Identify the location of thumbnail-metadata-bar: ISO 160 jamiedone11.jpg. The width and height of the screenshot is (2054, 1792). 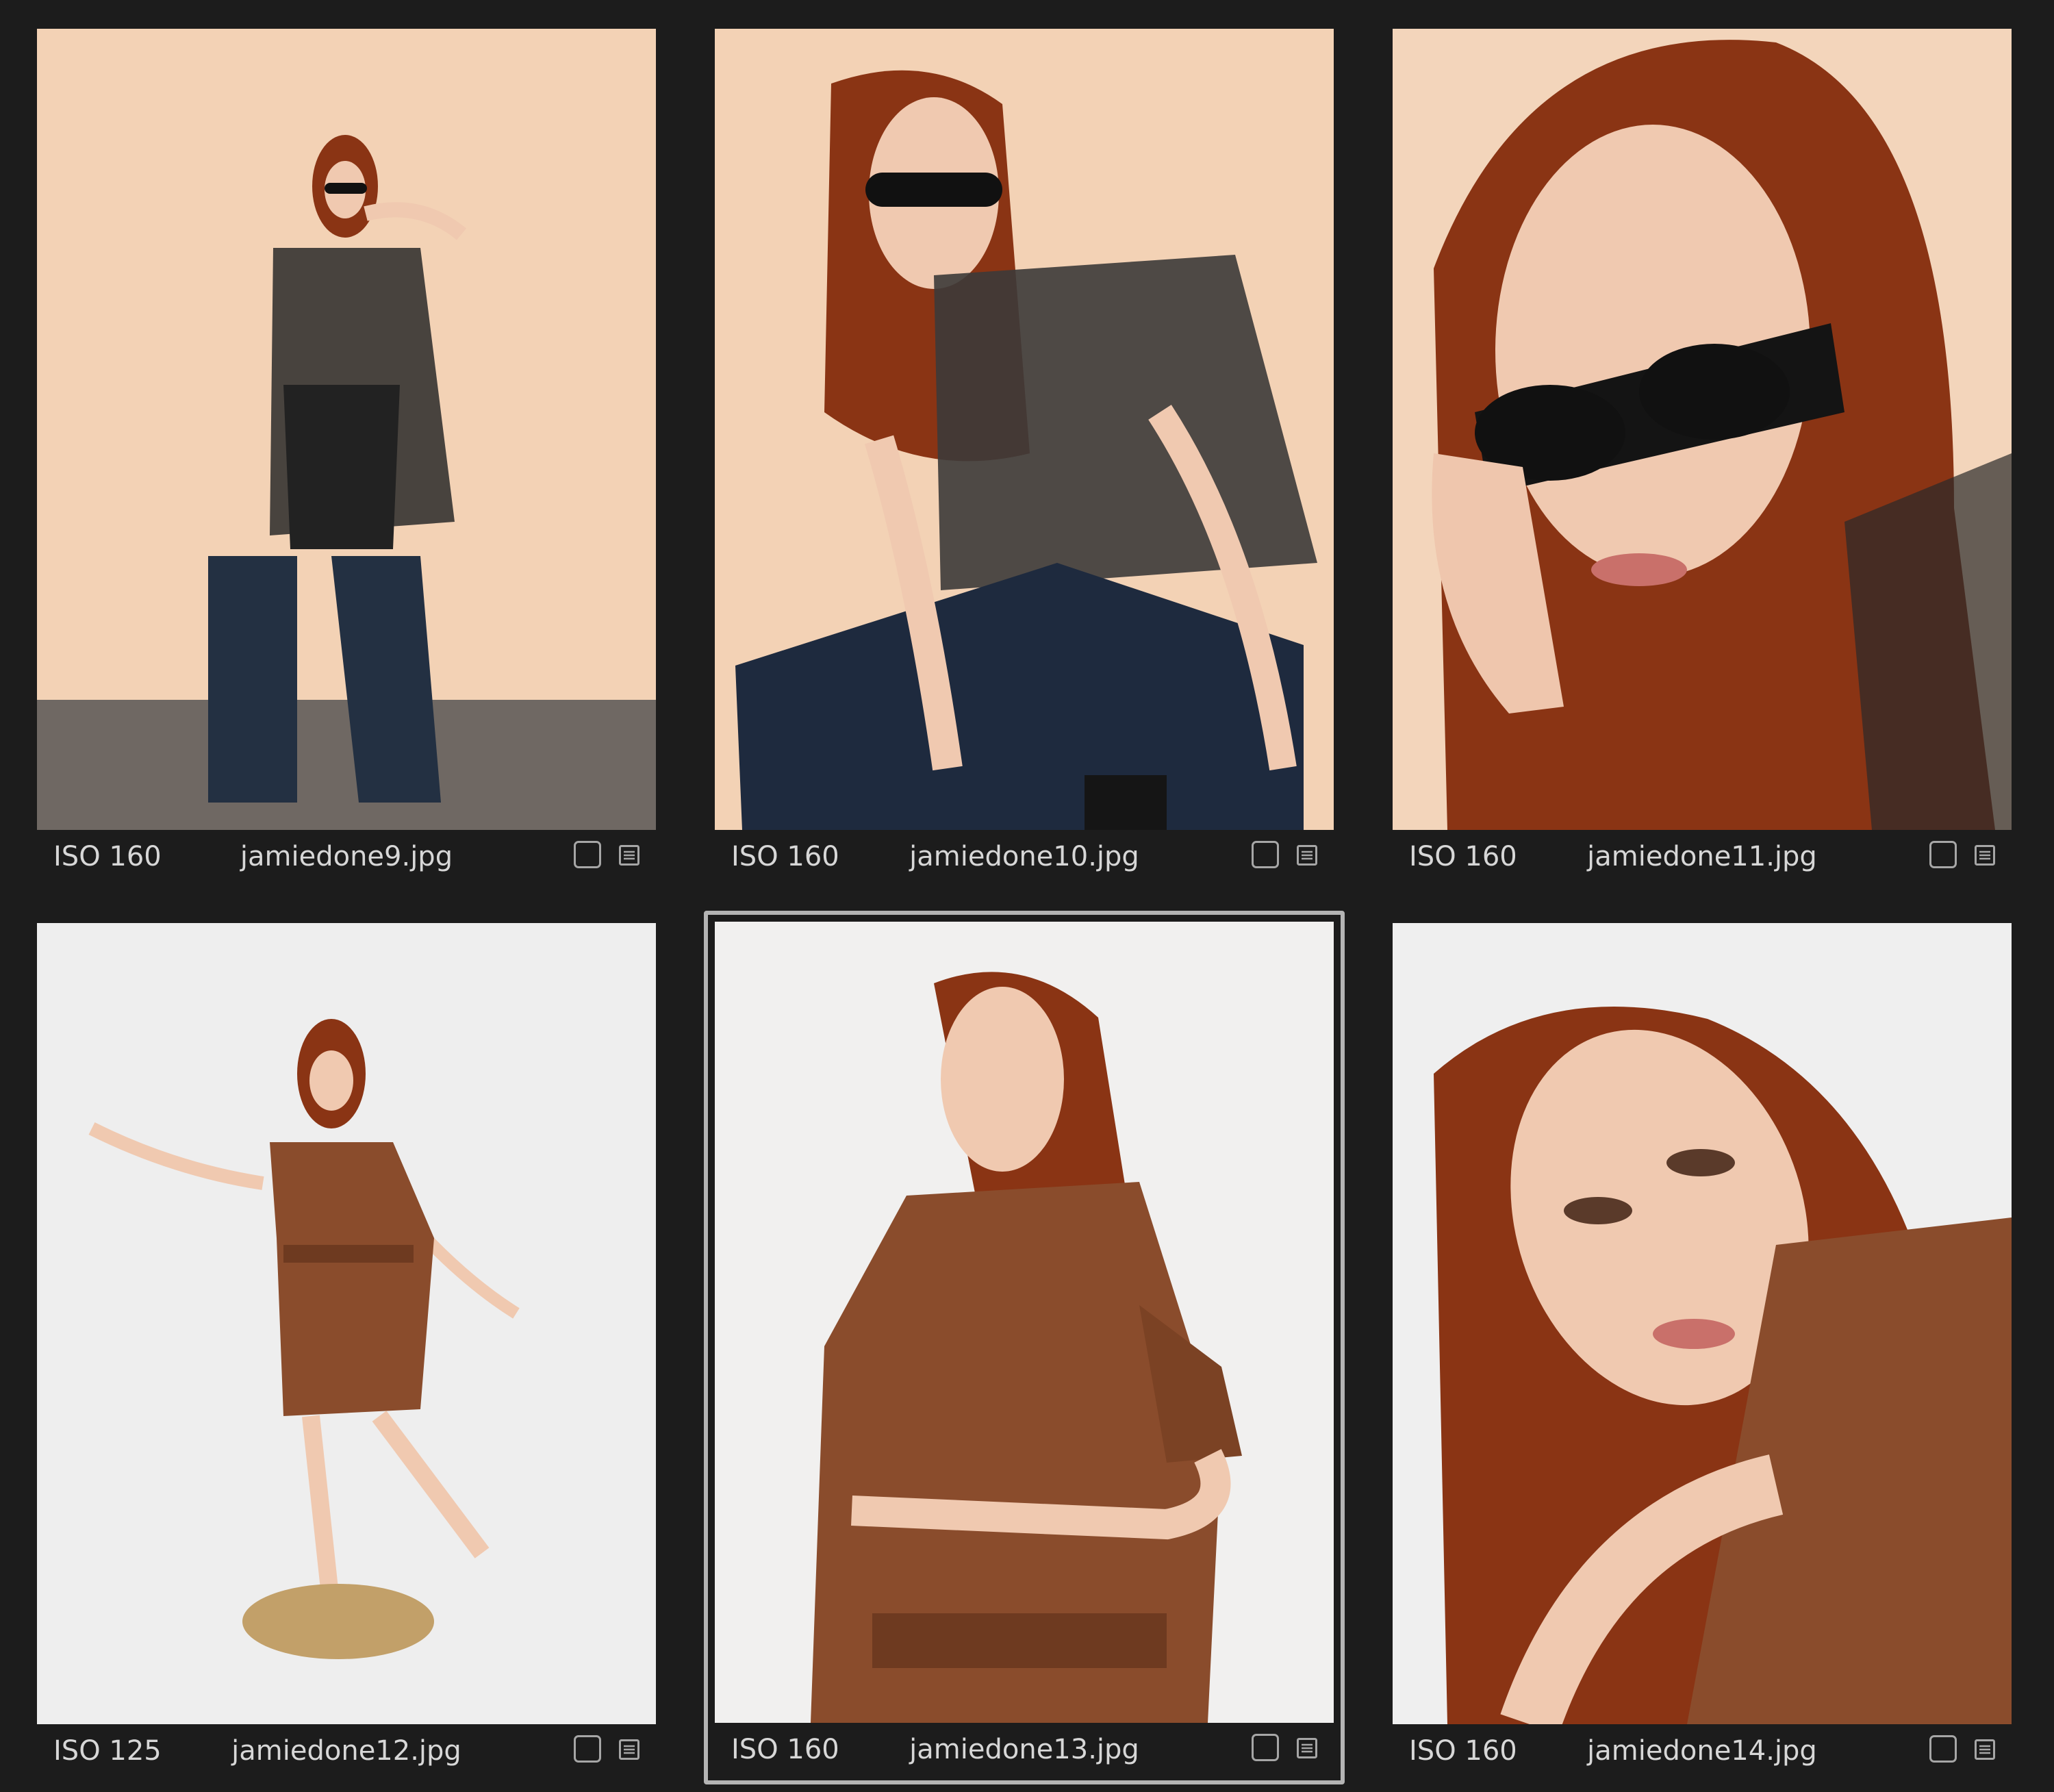
(1702, 856).